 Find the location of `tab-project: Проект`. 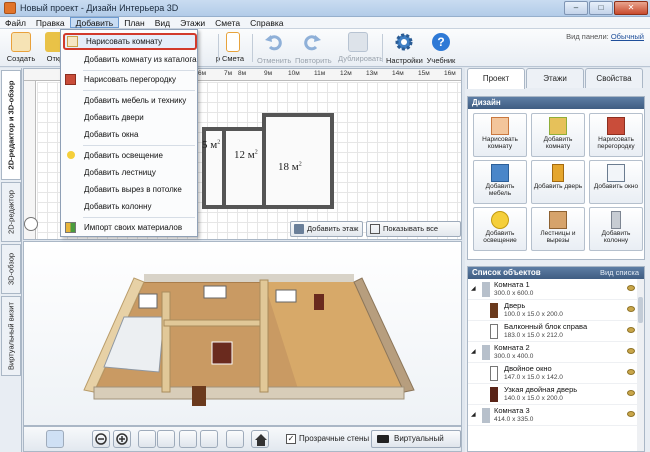

tab-project: Проект is located at coordinates (496, 78).